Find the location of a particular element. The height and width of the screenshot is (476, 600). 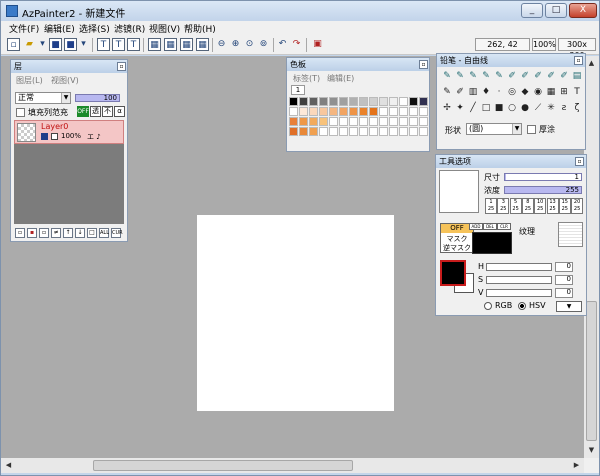

rays-icon: ✳ is located at coordinates (551, 108).